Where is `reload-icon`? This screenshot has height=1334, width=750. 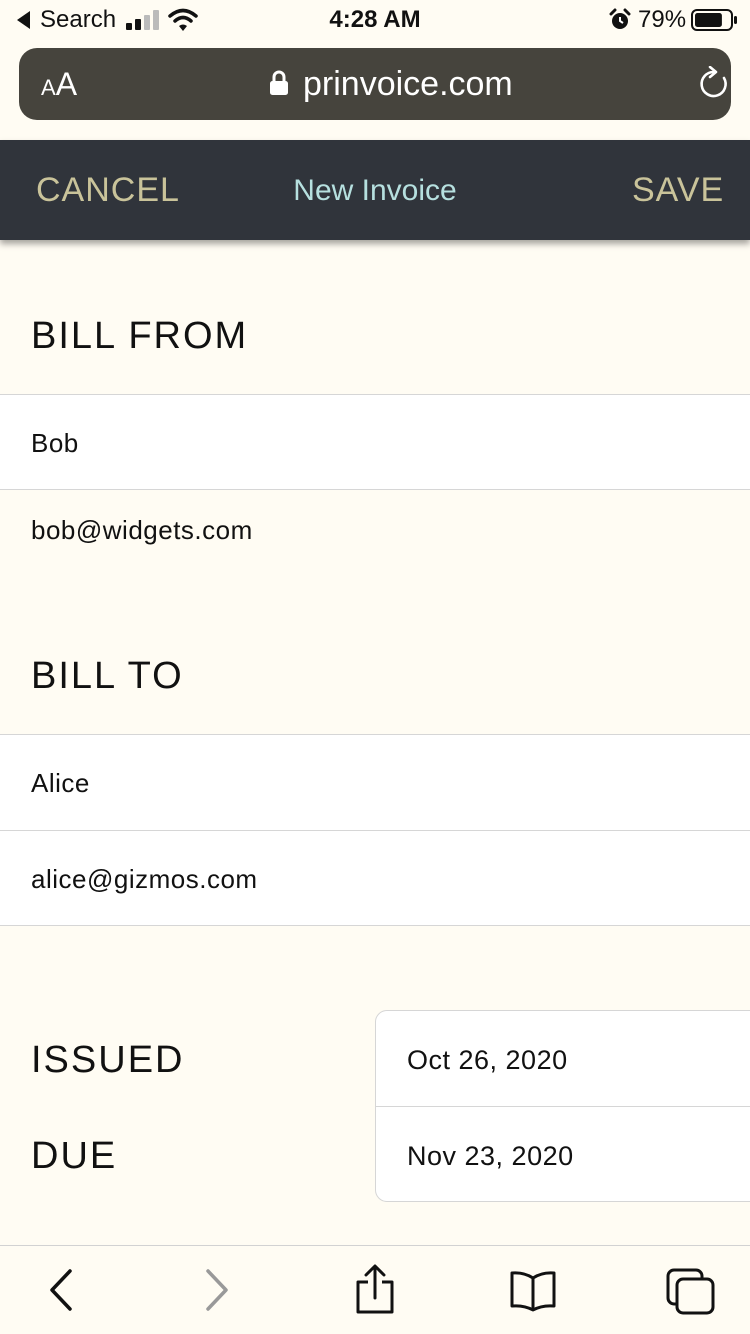 reload-icon is located at coordinates (714, 86).